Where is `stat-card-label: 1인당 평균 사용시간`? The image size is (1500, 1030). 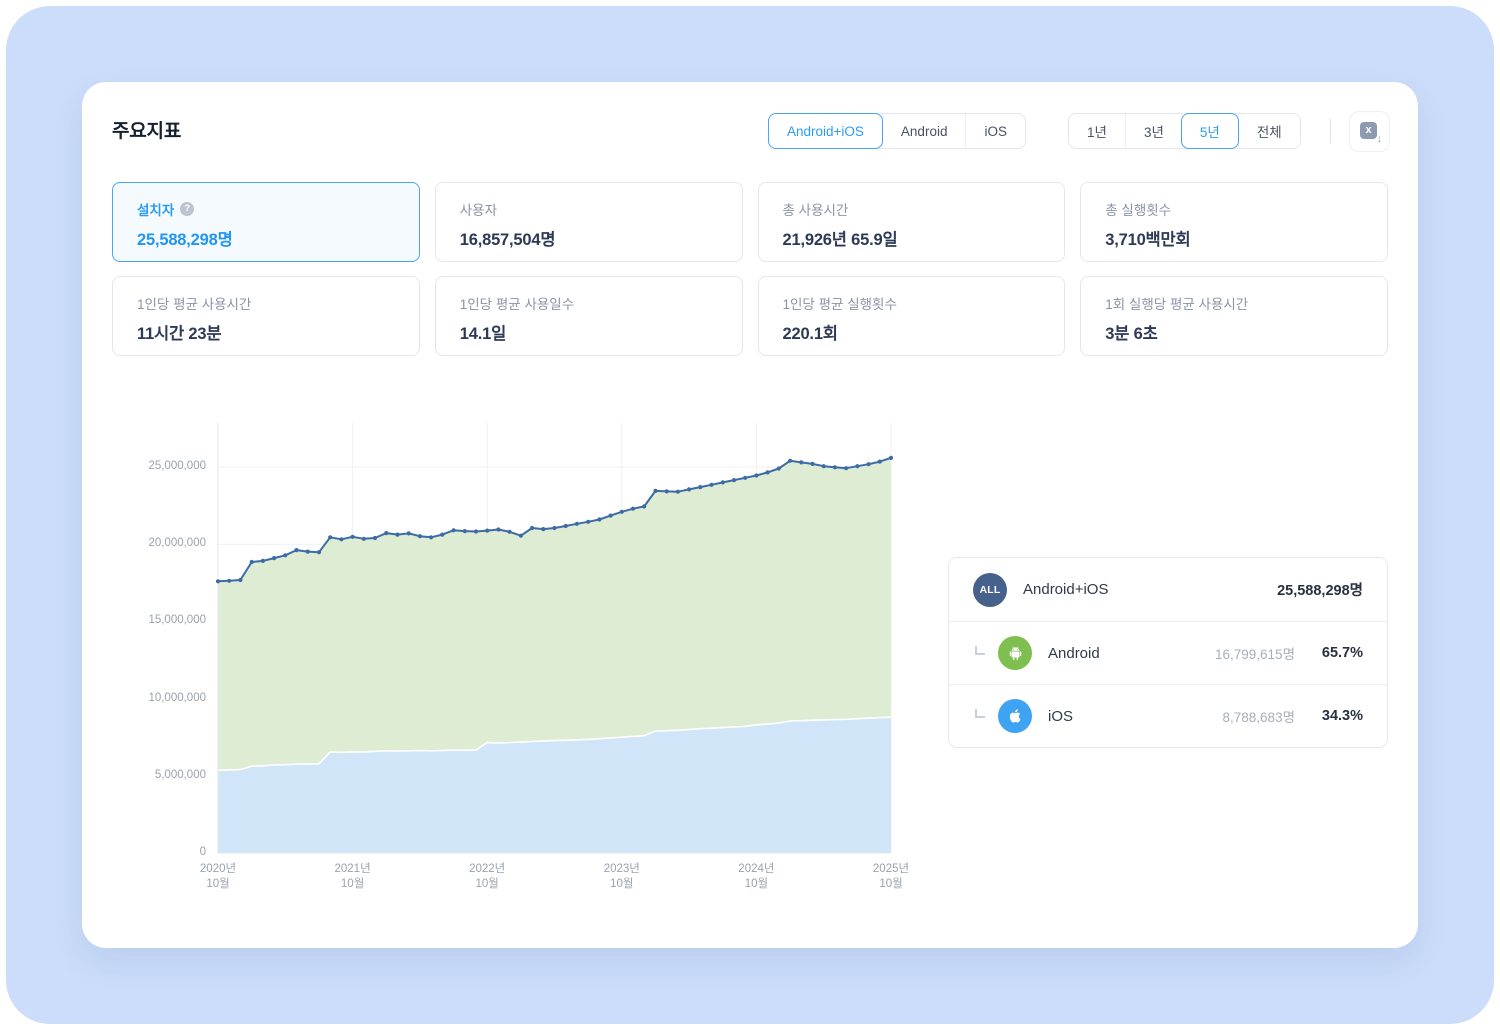
stat-card-label: 1인당 평균 사용시간 is located at coordinates (194, 304).